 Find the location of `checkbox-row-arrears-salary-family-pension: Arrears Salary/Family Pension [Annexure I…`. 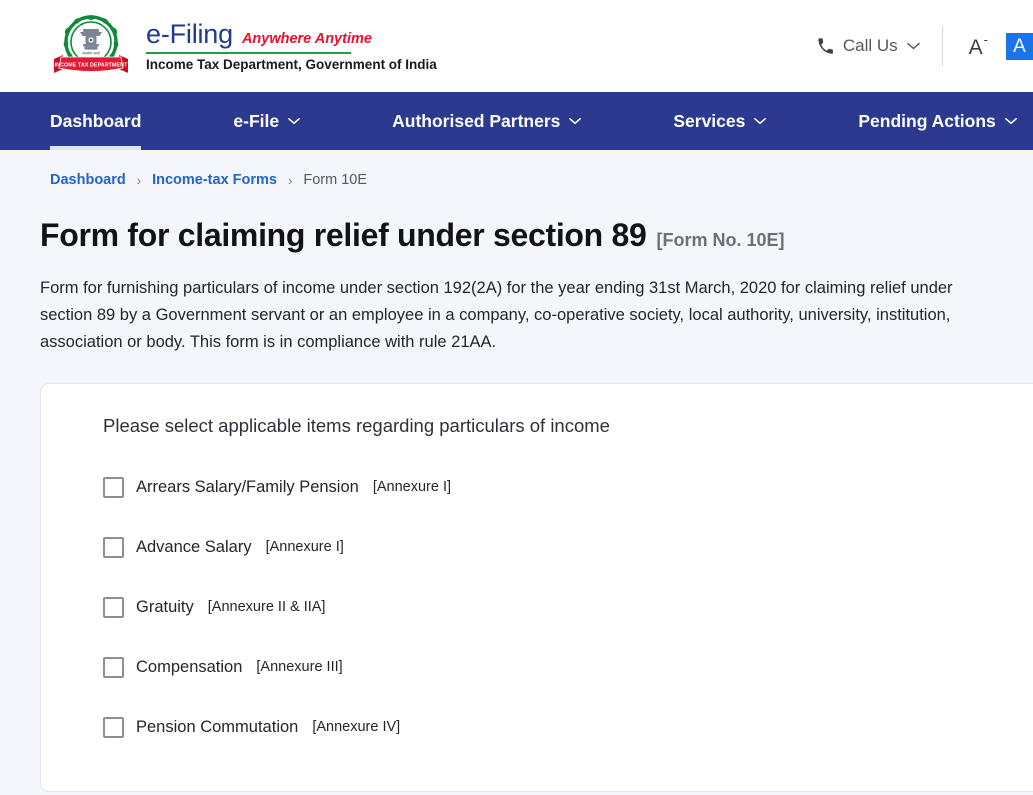

checkbox-row-arrears-salary-family-pension: Arrears Salary/Family Pension [Annexure I… is located at coordinates (568, 487).